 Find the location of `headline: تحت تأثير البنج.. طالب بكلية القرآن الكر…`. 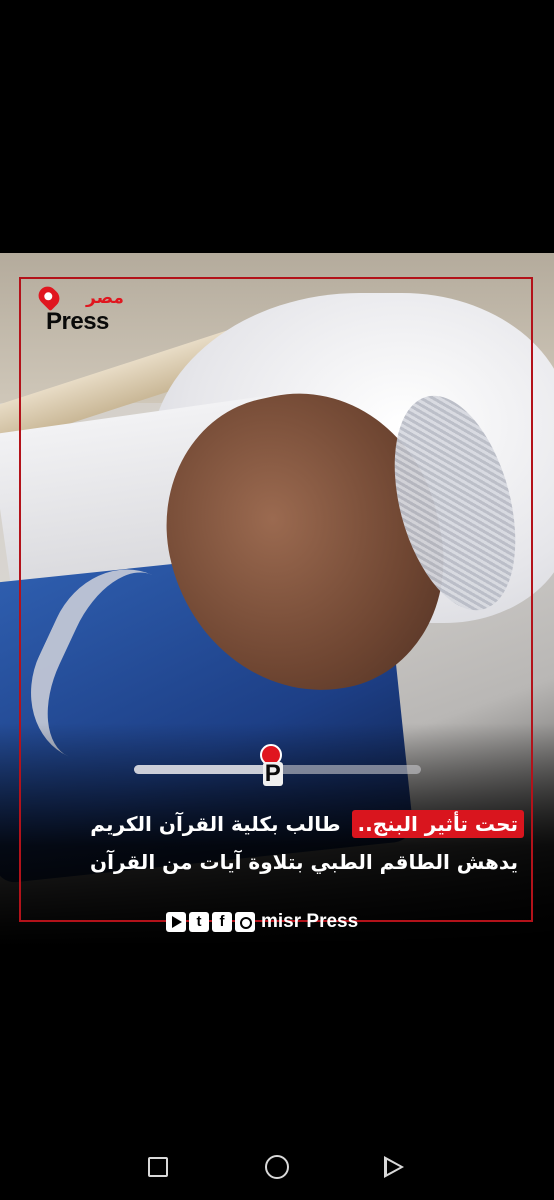

headline: تحت تأثير البنج.. طالب بكلية القرآن الكر… is located at coordinates (277, 844).